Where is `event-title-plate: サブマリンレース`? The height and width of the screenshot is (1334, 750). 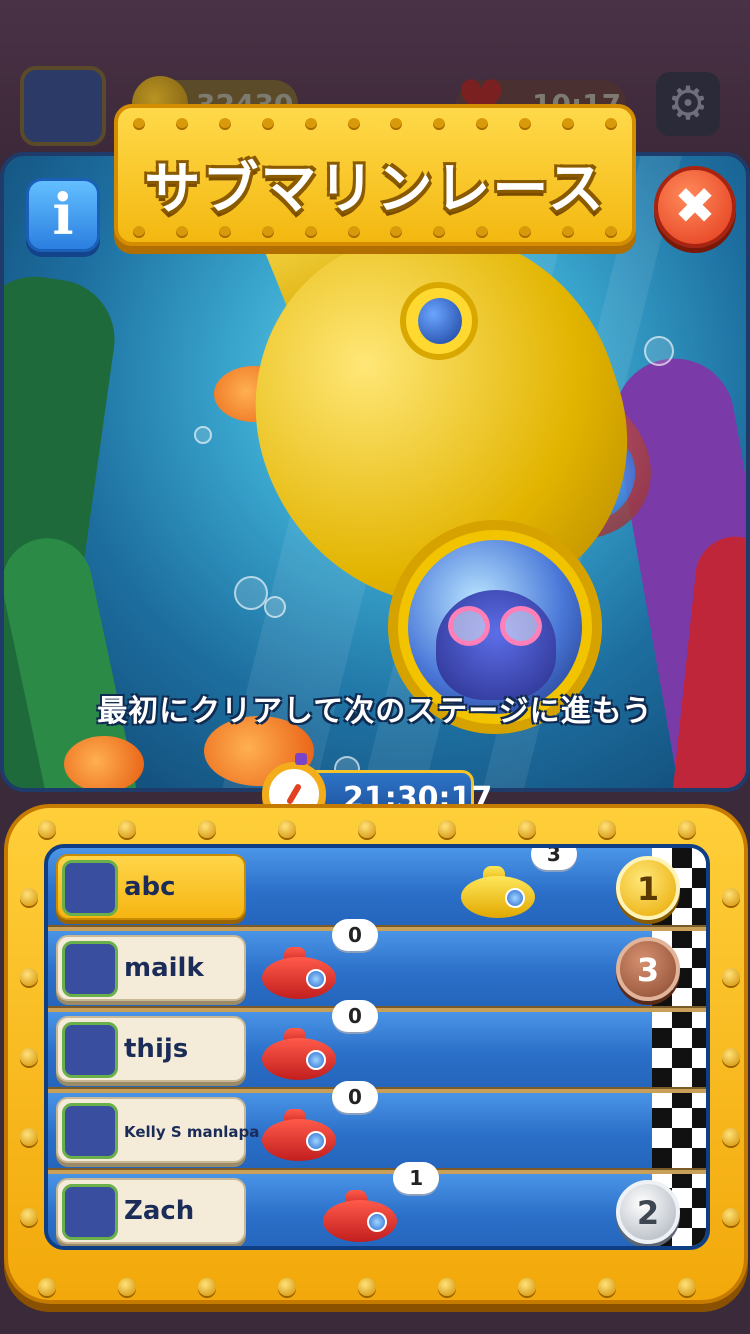
event-title-plate: サブマリンレース is located at coordinates (375, 175).